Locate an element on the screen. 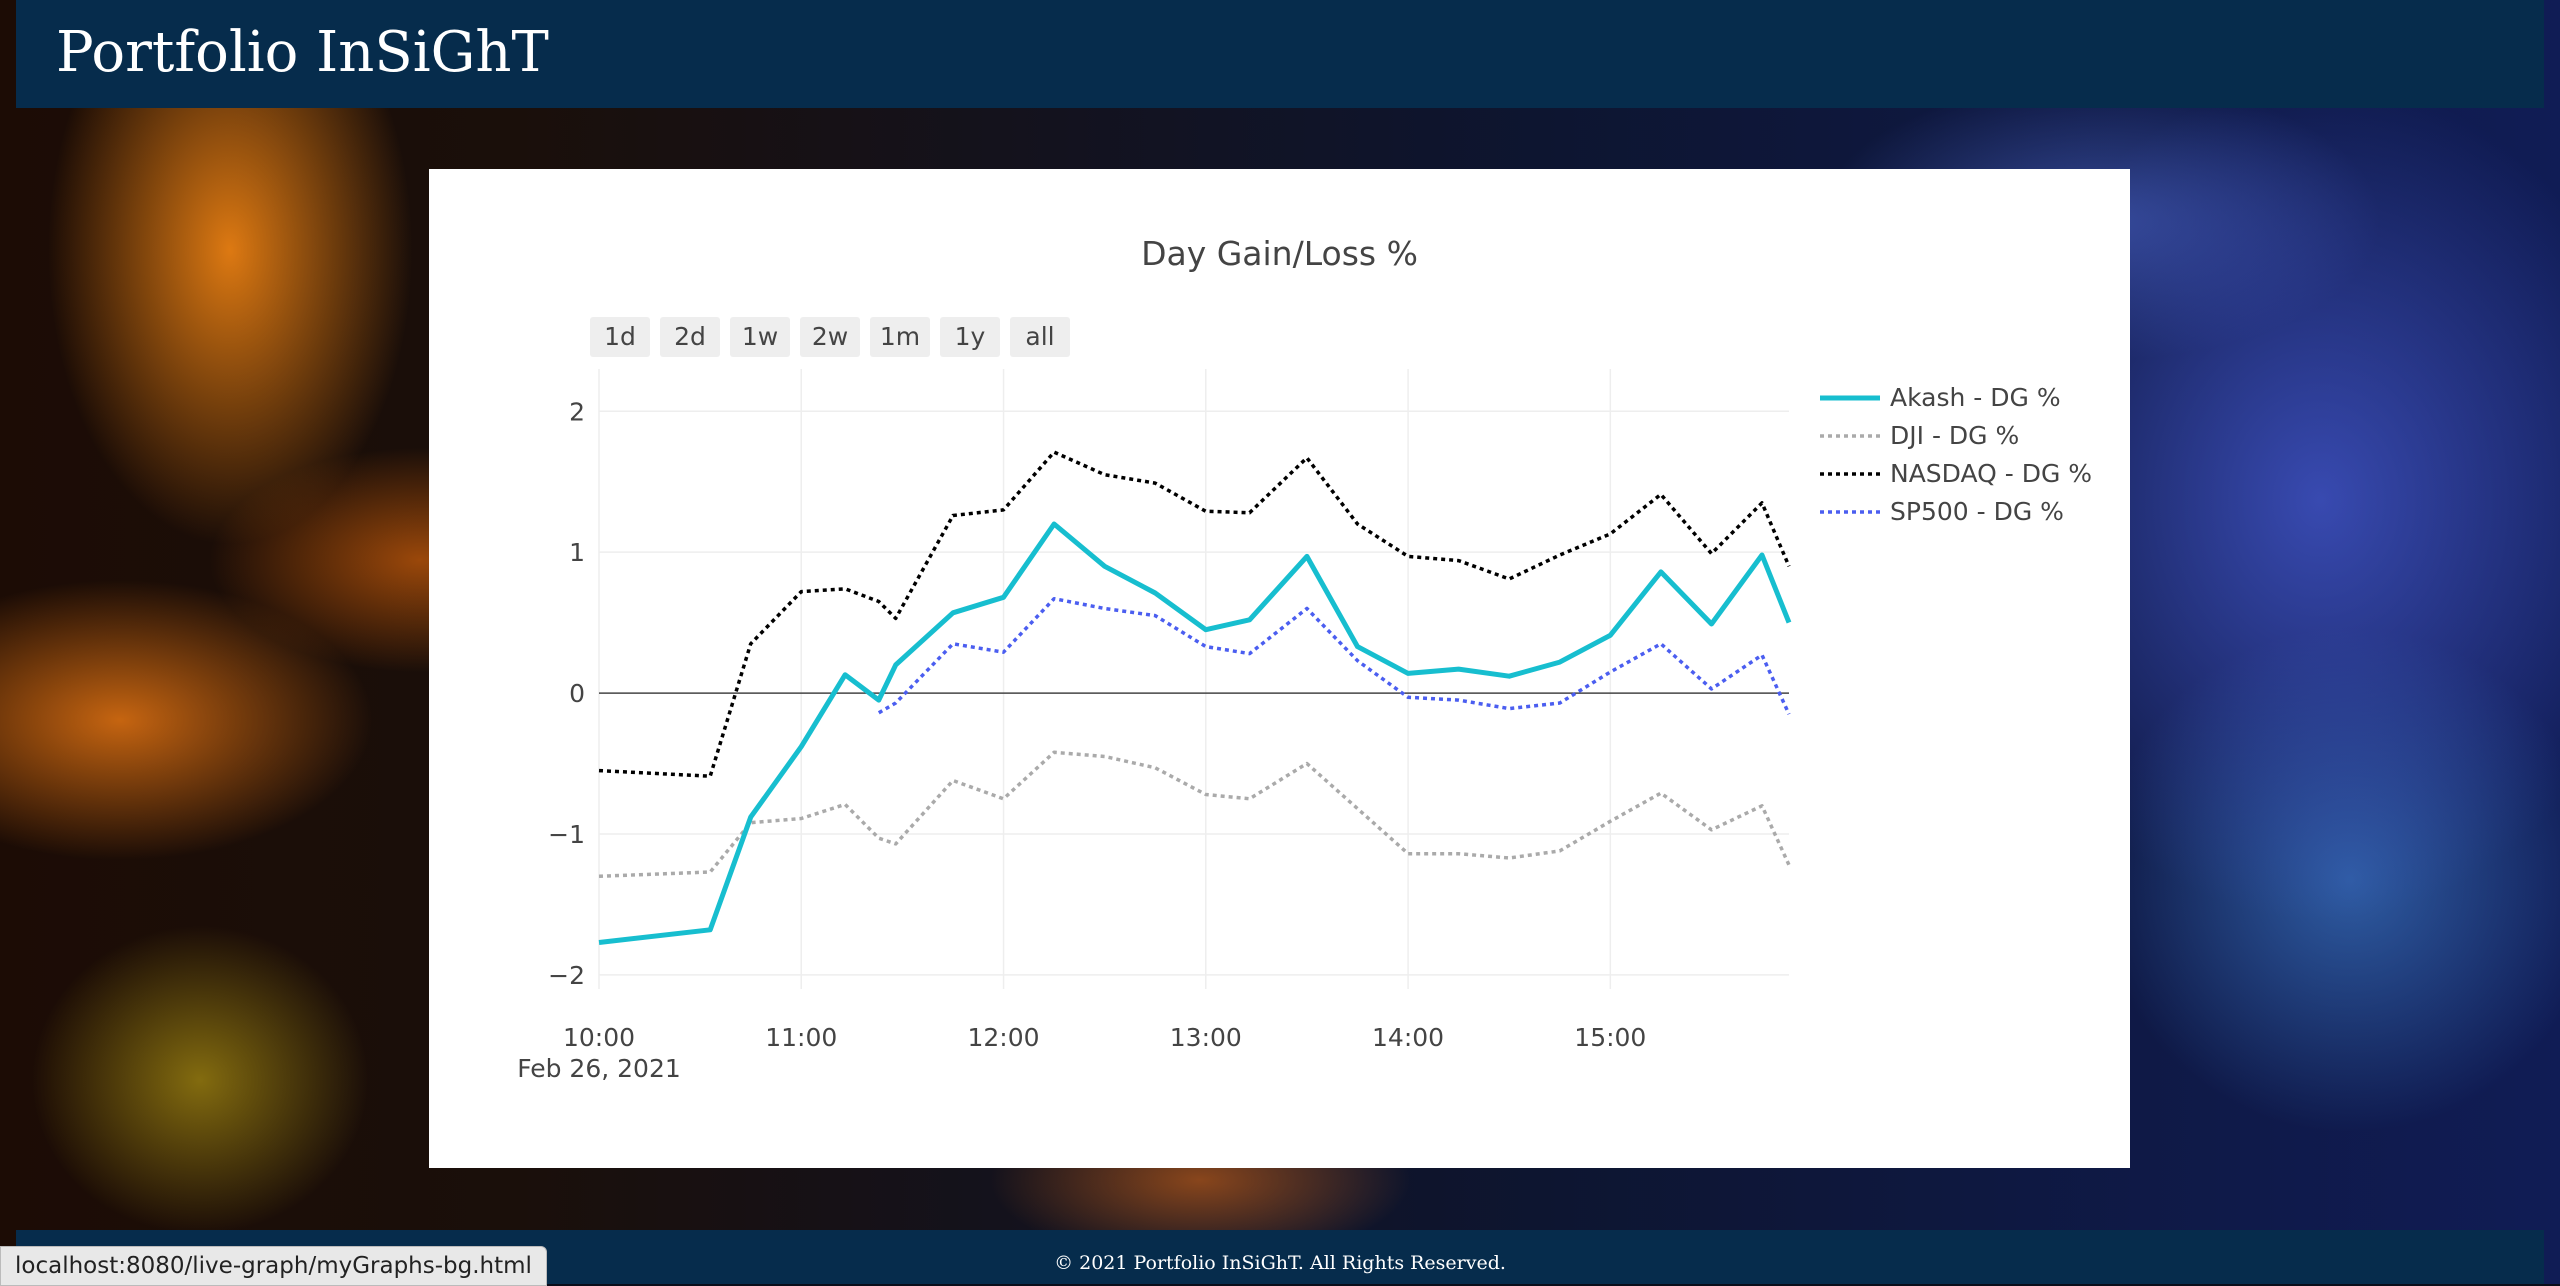 The height and width of the screenshot is (1286, 2560). y-tick-label: 0 is located at coordinates (577, 693).